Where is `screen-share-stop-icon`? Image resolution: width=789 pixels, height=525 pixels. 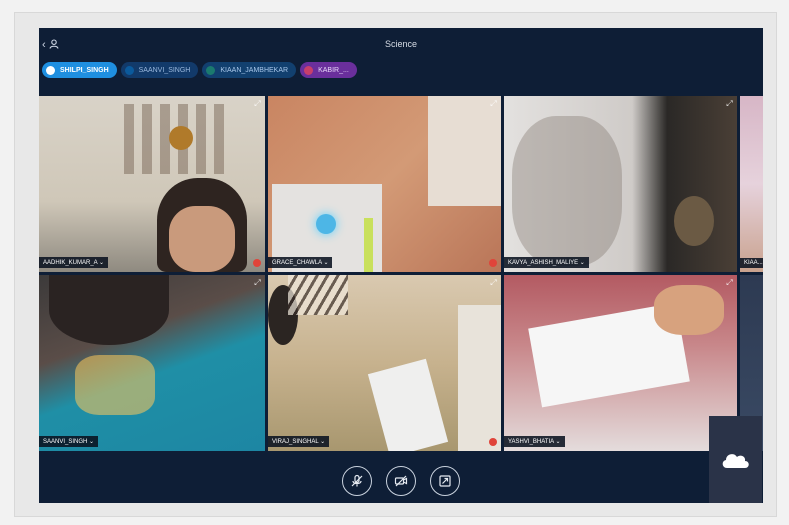
screen-share-stop-icon is located at coordinates (445, 481).